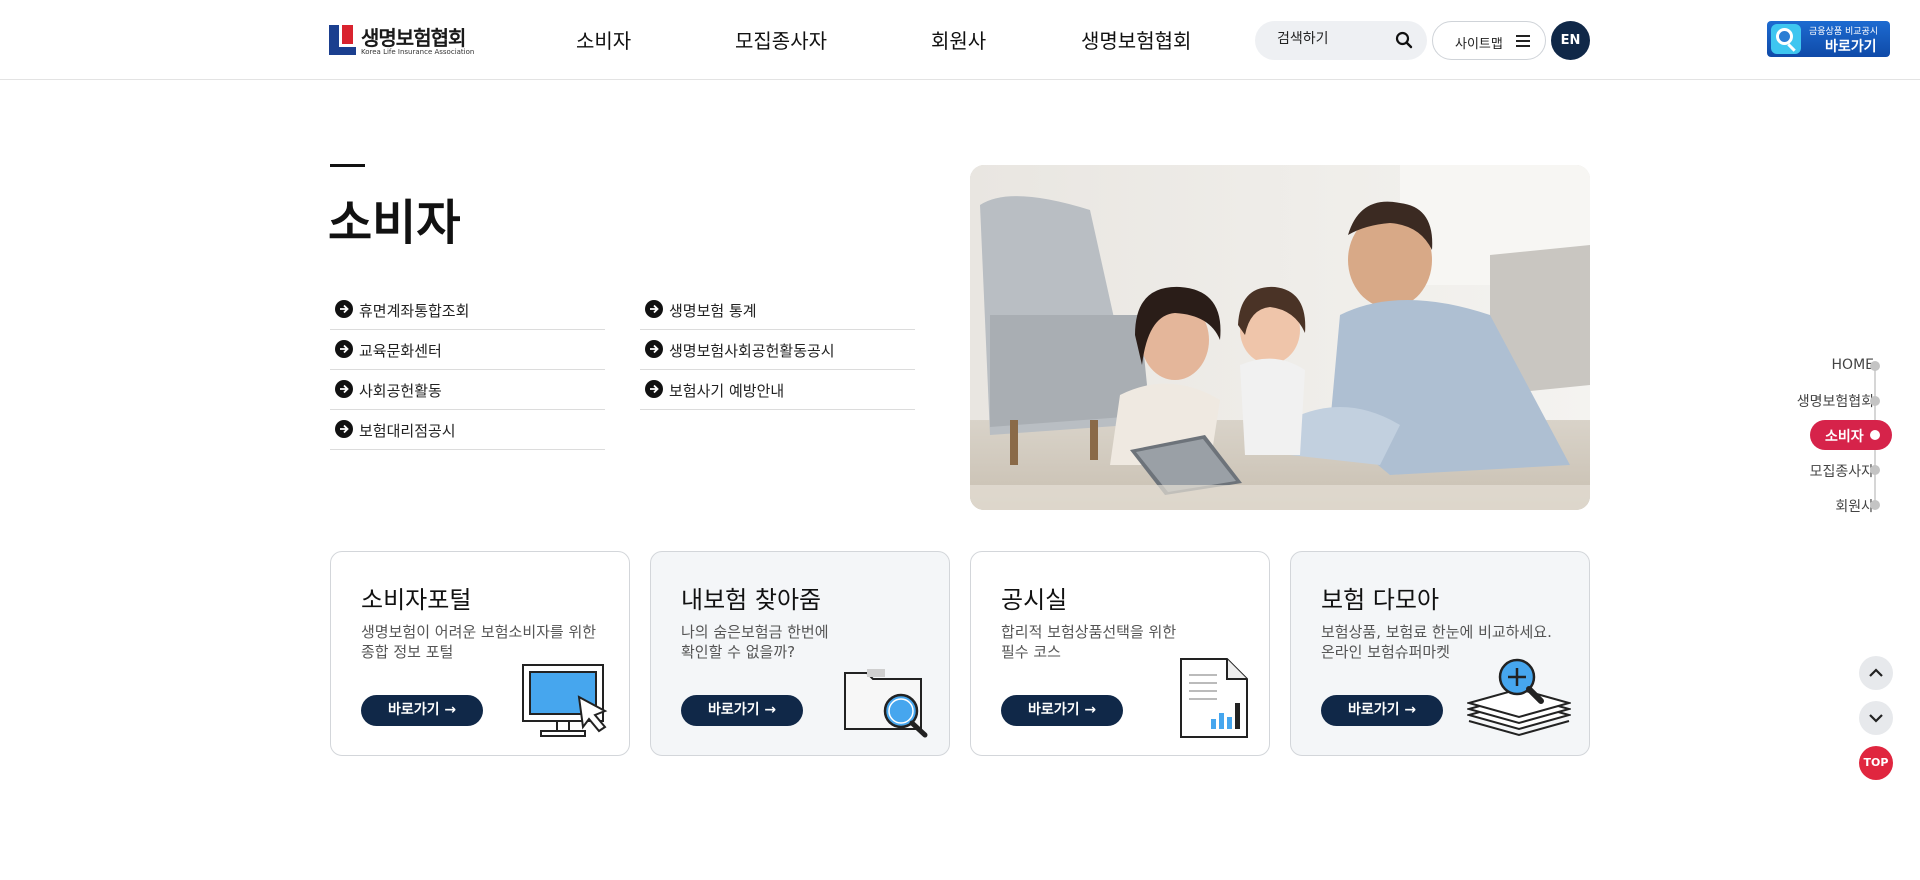  I want to click on side-nav-active-label: 소비자, so click(1844, 437).